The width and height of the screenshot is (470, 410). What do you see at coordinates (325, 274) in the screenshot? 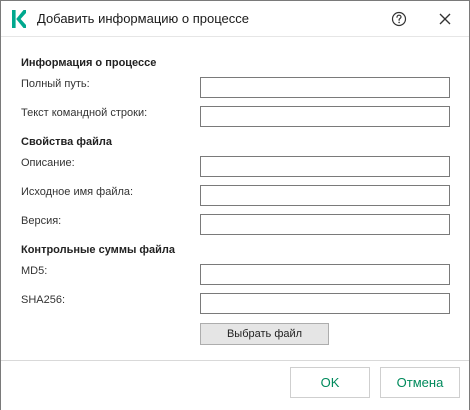
I see `md5-input` at bounding box center [325, 274].